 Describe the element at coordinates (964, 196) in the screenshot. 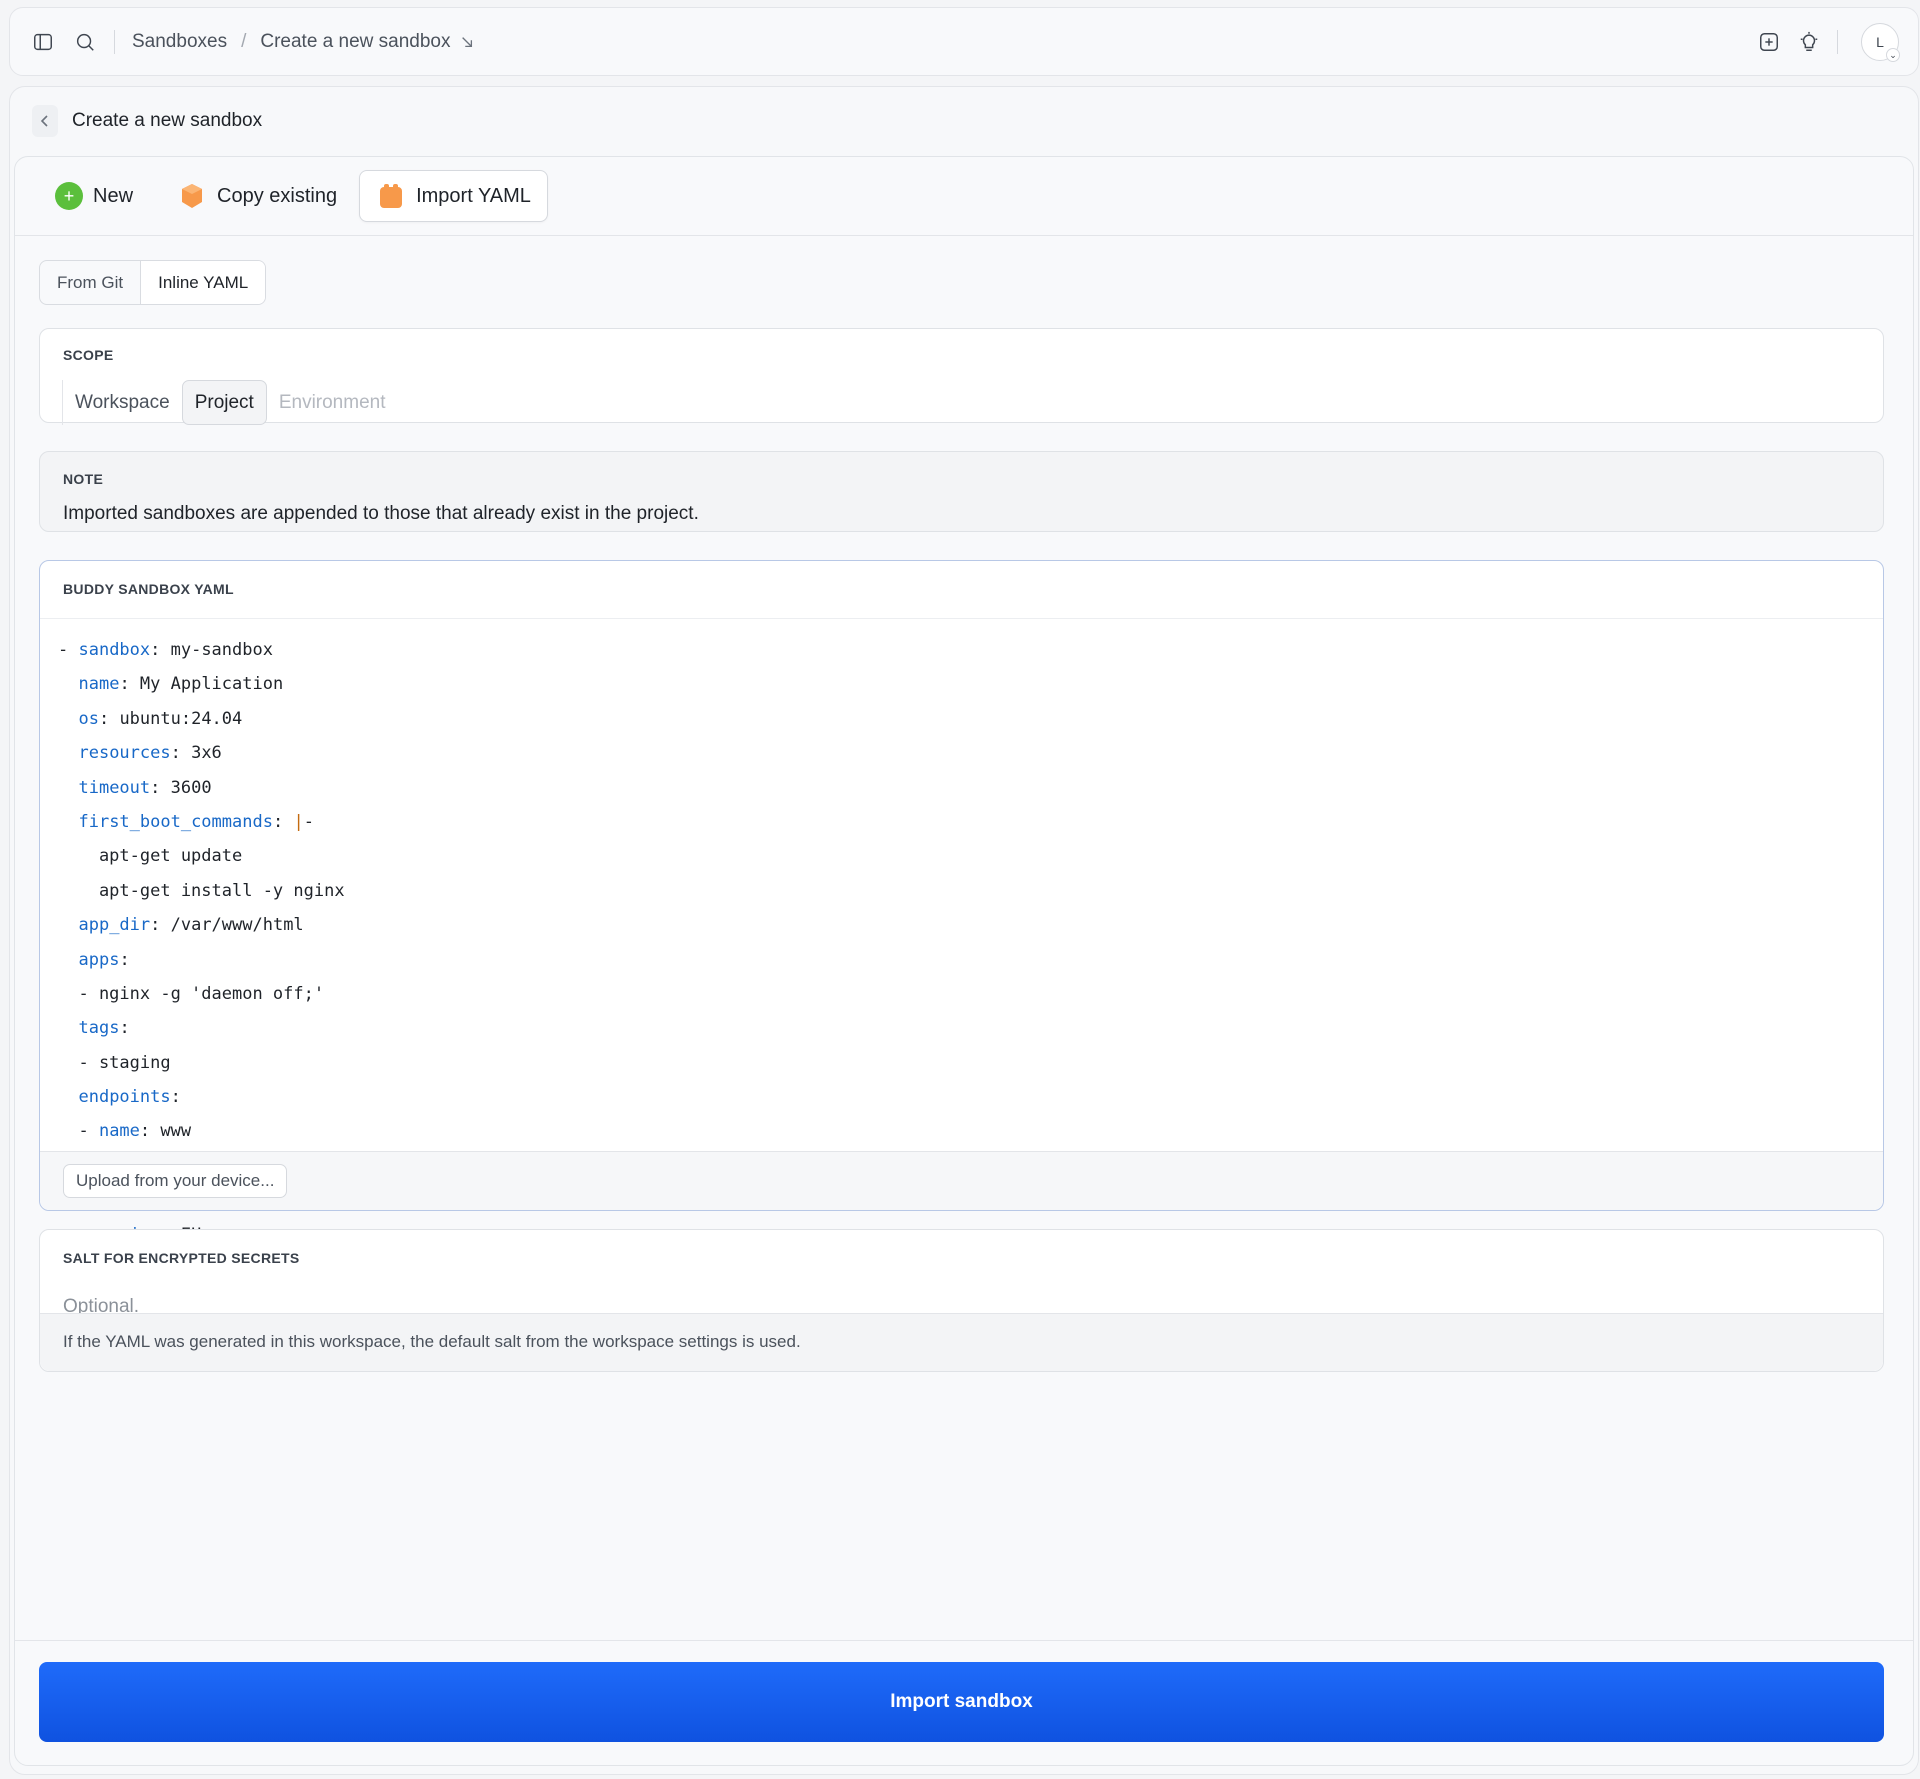

I see `mode-selector: + New Copy existing Import YAML` at that location.